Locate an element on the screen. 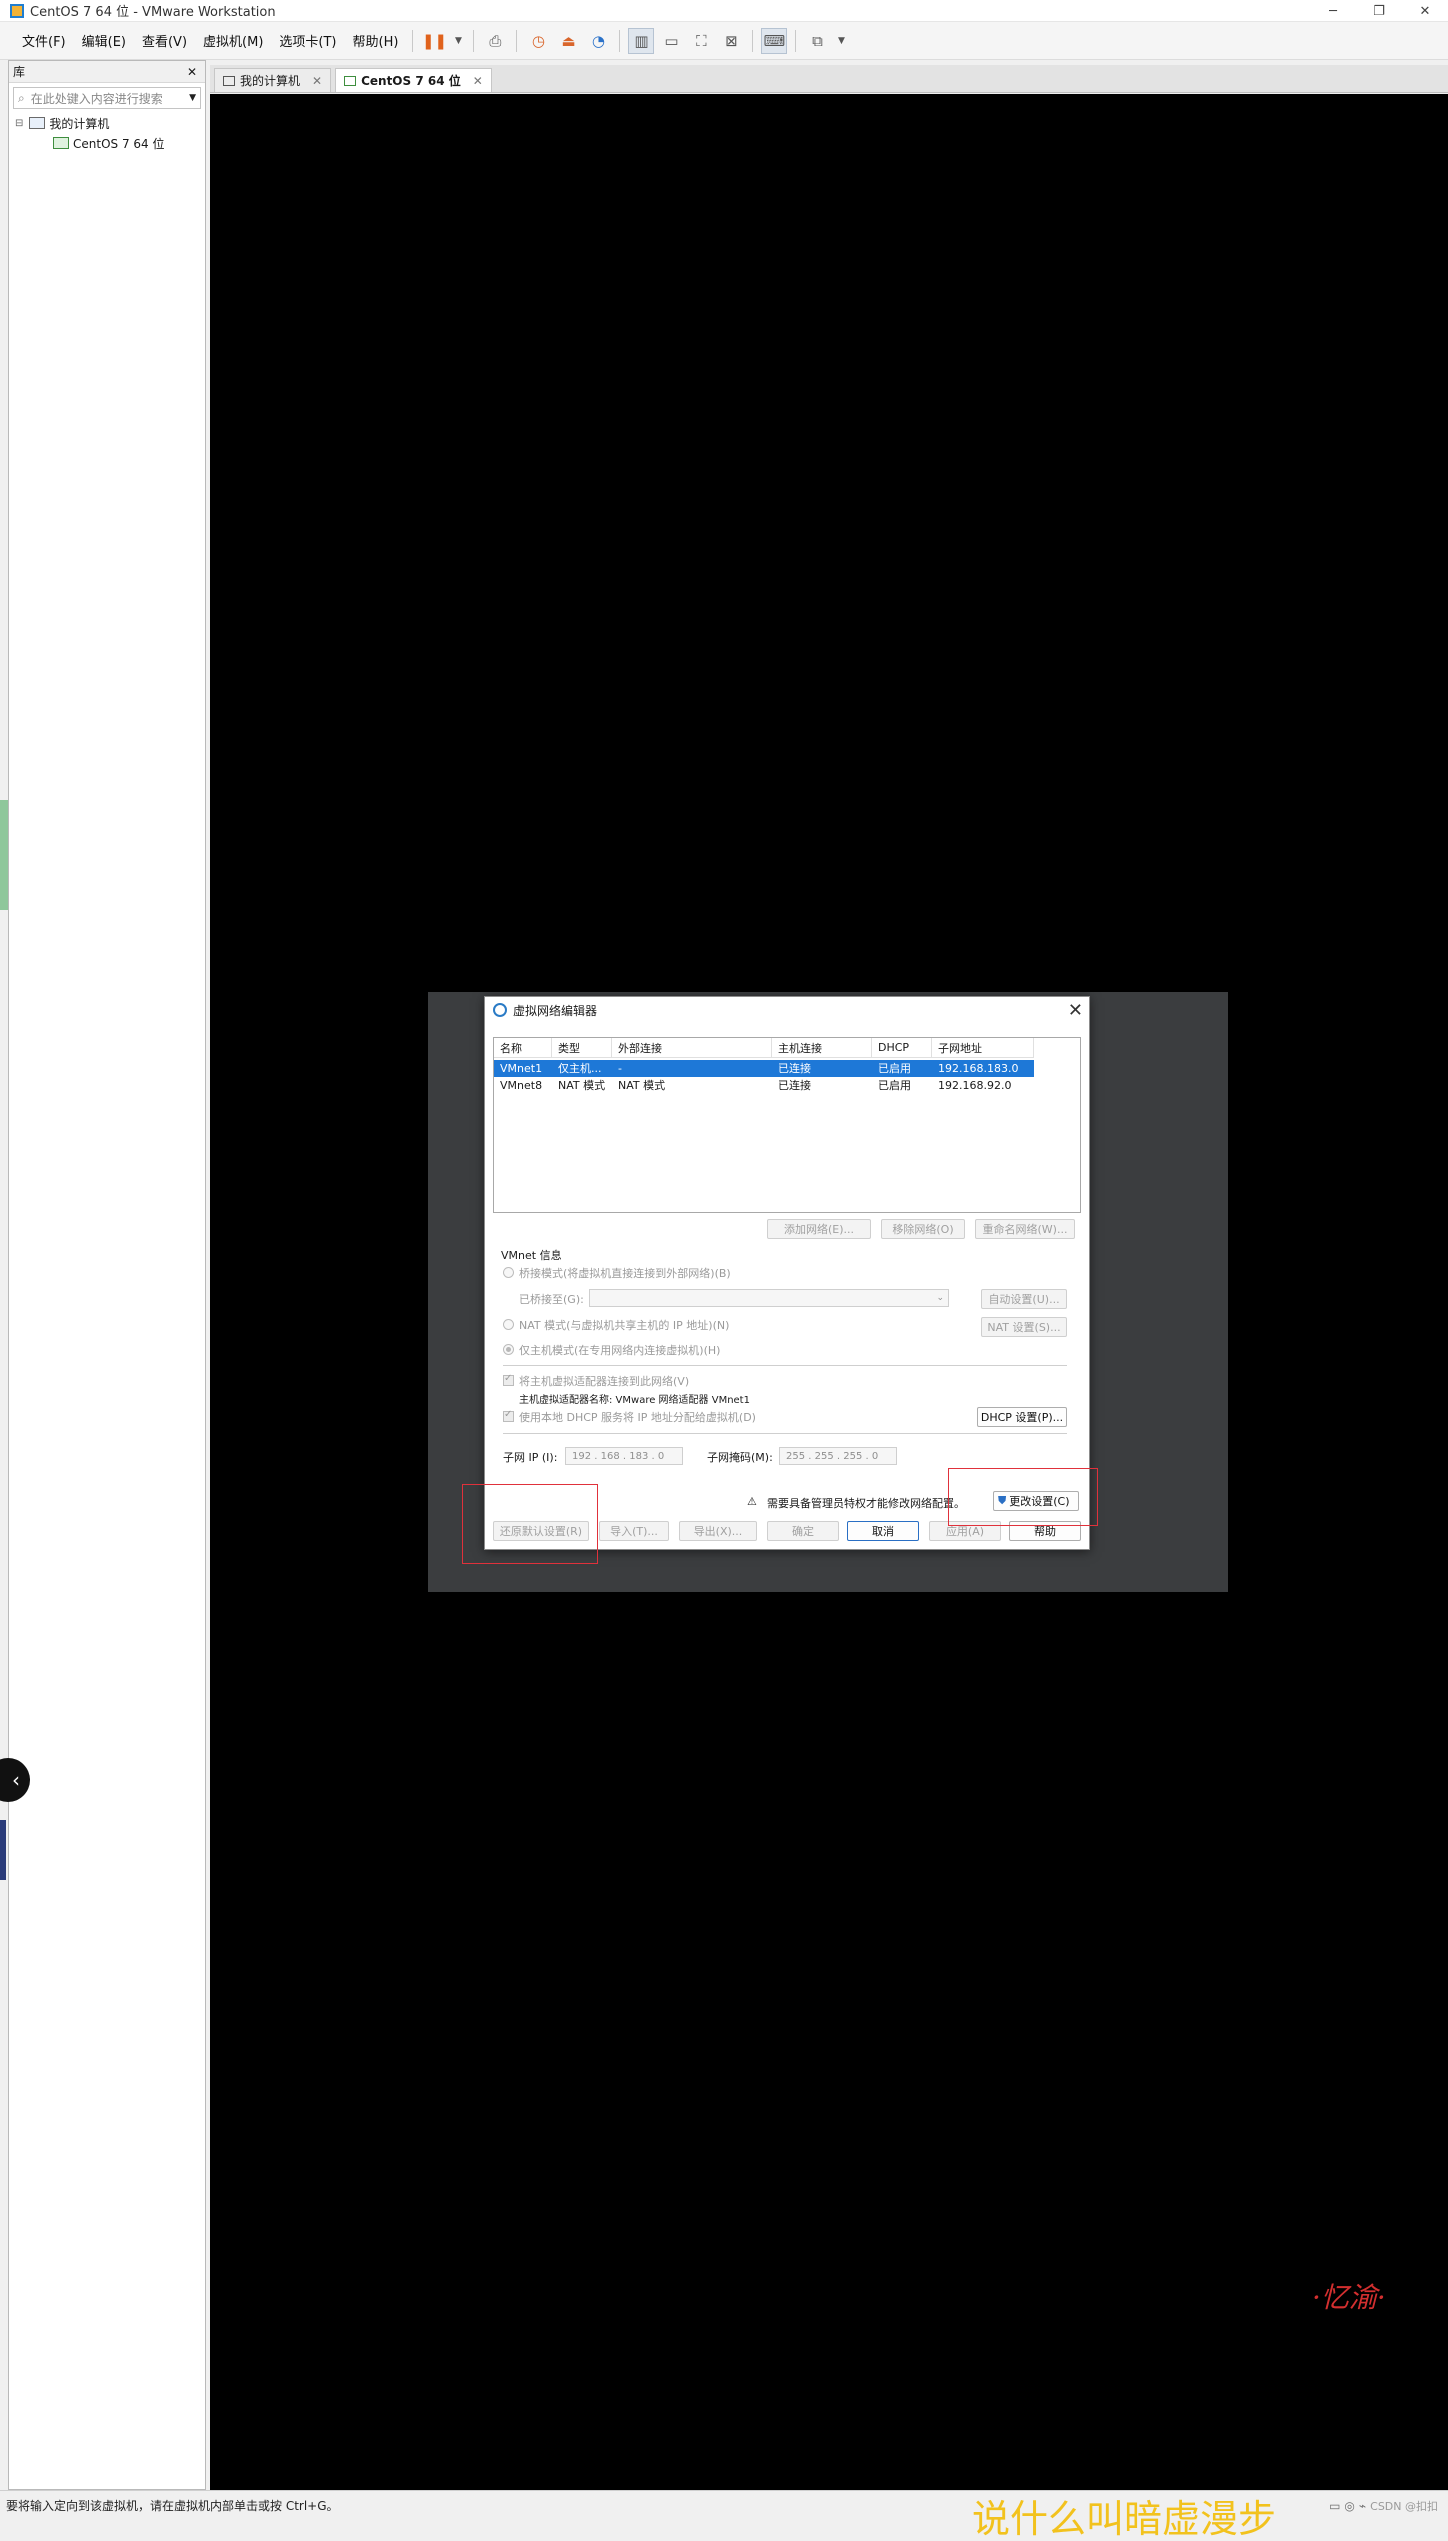  collapse-tree-icon: ⊟ is located at coordinates (19, 123).